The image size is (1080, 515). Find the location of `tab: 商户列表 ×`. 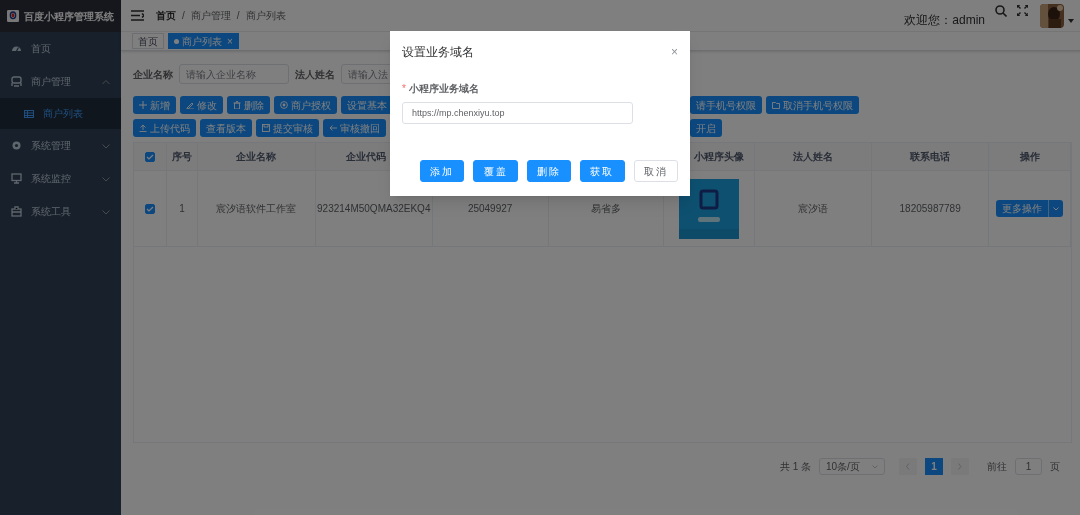

tab: 商户列表 × is located at coordinates (203, 41).